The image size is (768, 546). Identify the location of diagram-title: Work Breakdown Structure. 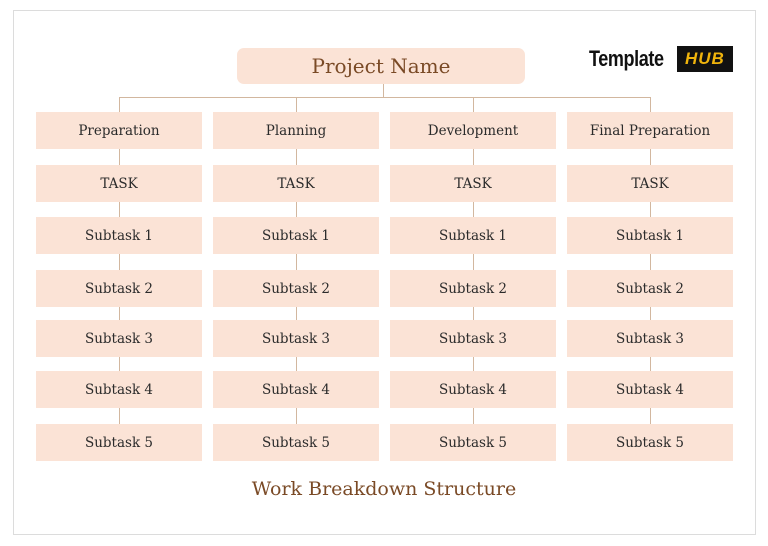
(384, 489).